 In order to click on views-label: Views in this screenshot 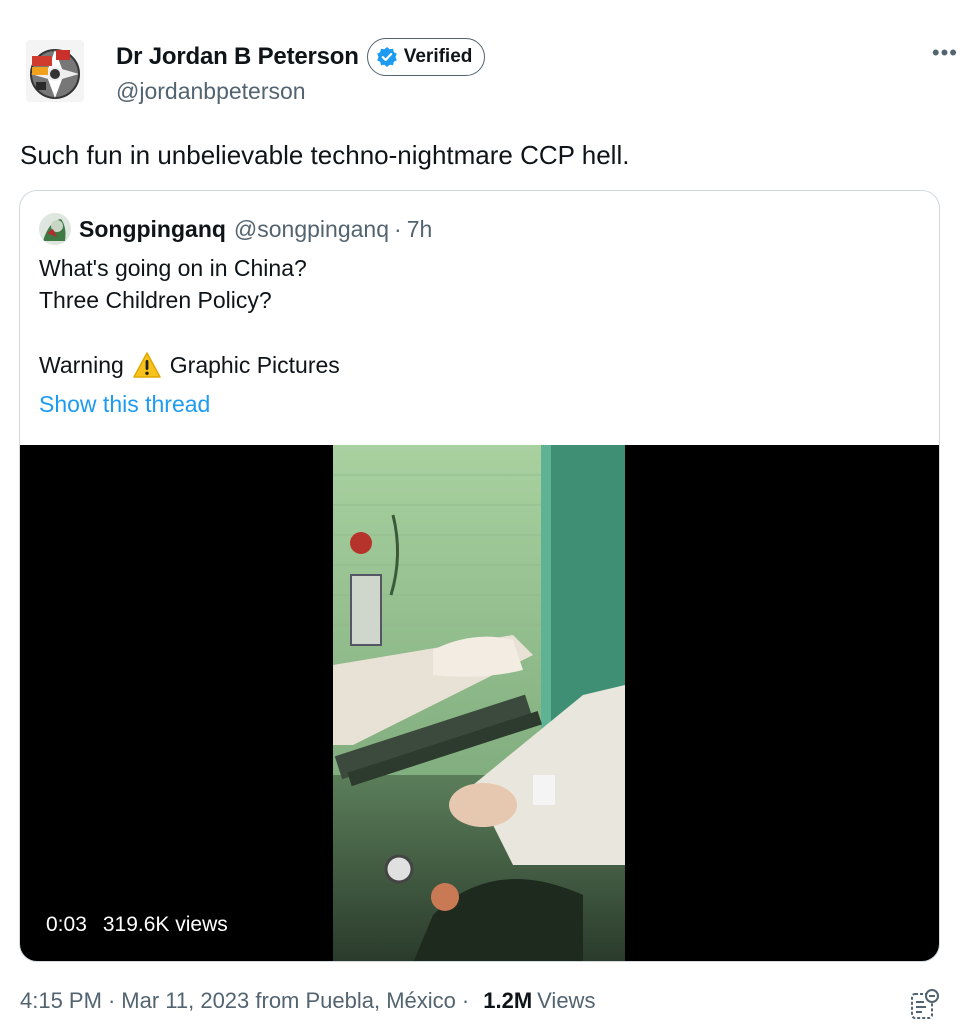, I will do `click(566, 1000)`.